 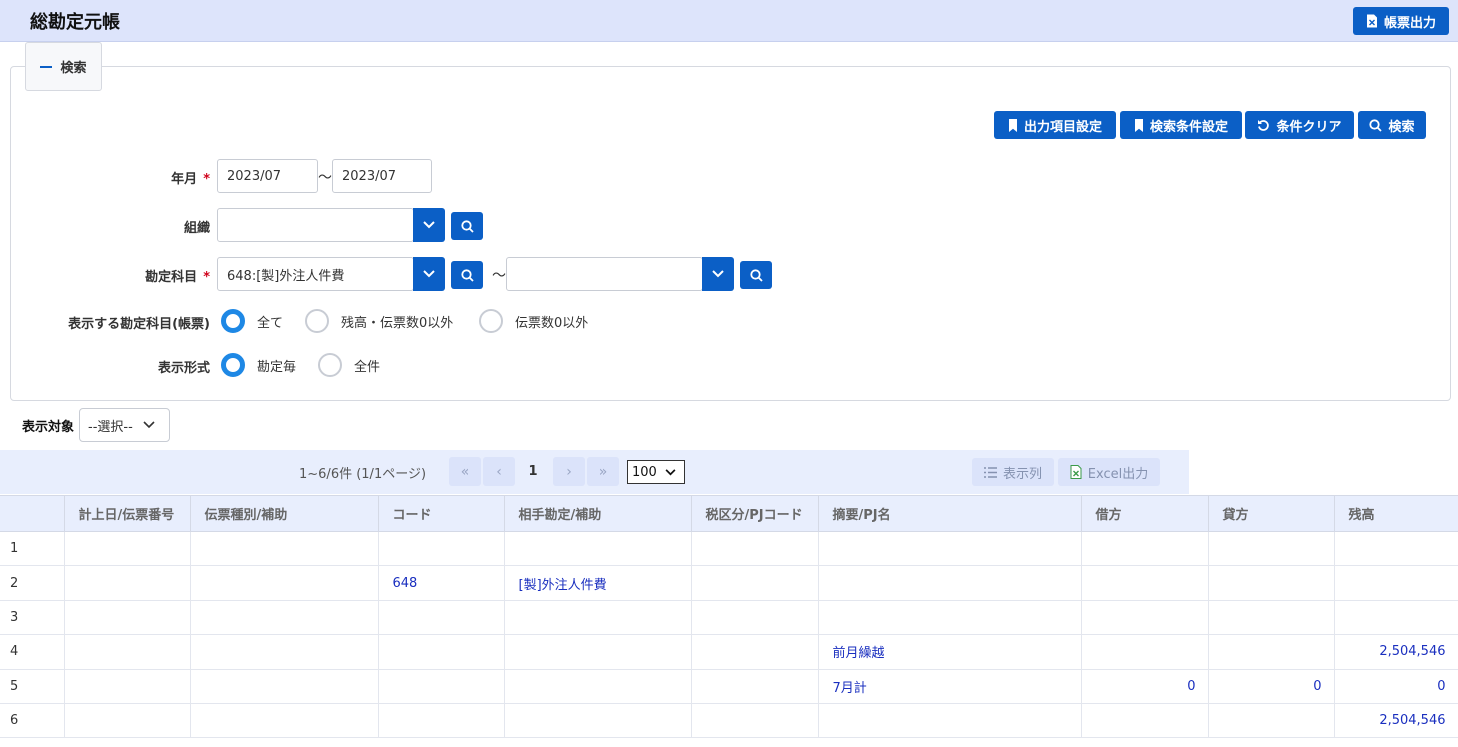 I want to click on radio-format-per-account: 勘定毎, so click(x=258, y=365).